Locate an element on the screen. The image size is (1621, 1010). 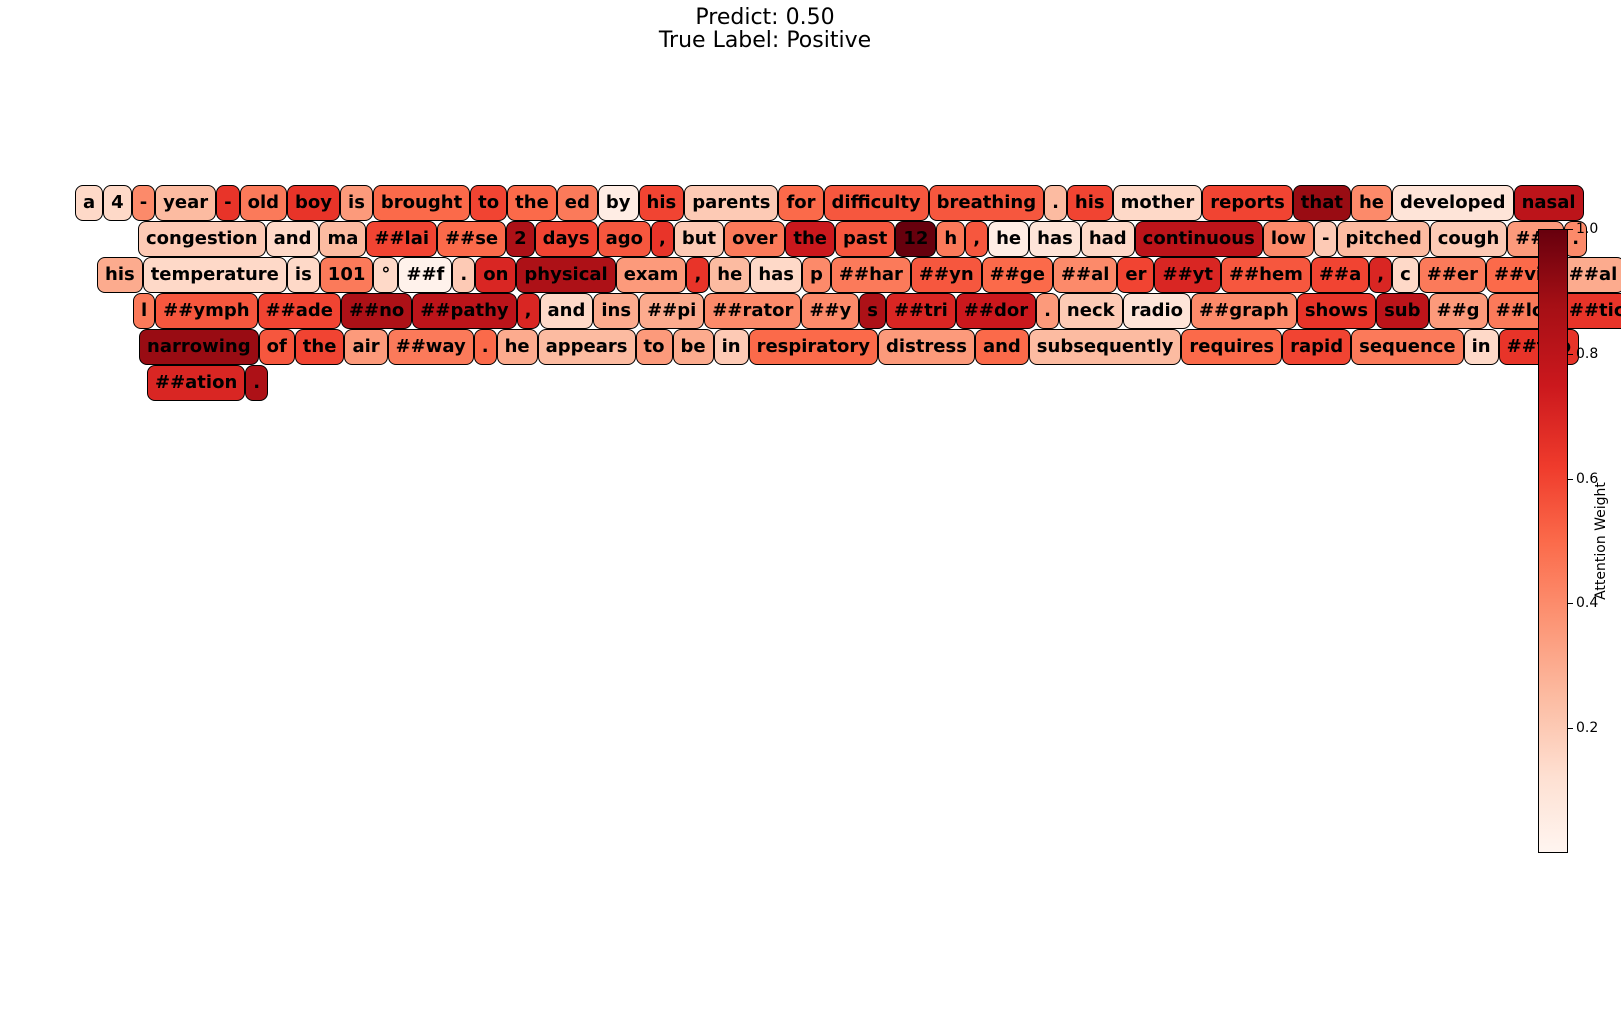
attention-token: cough is located at coordinates (1468, 239).